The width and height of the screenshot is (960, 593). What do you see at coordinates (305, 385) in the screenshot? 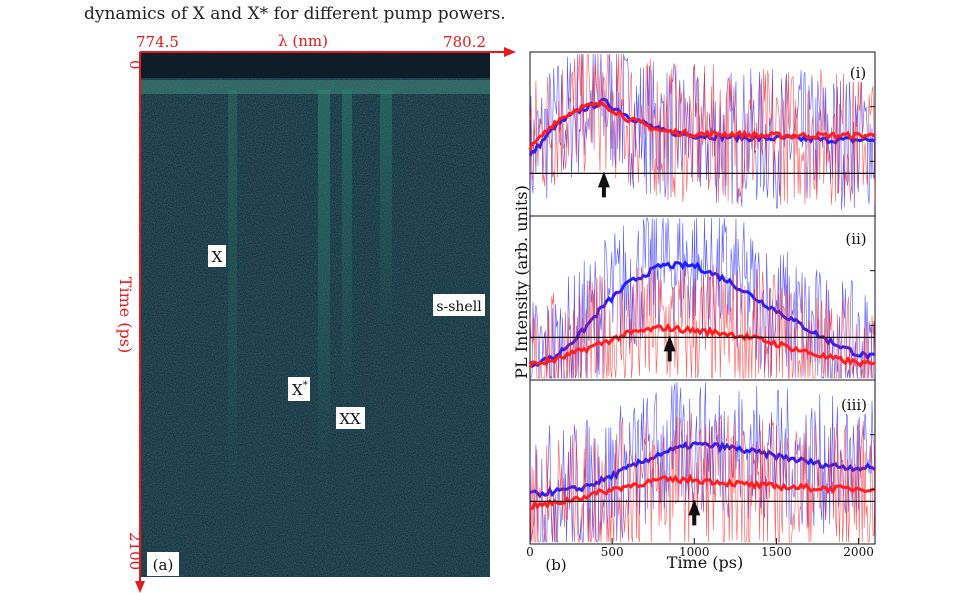
I see `label-x-star-superscript: *` at bounding box center [305, 385].